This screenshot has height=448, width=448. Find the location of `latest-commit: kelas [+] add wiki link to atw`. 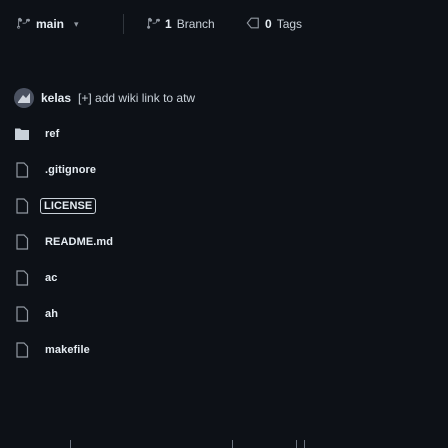

latest-commit: kelas [+] add wiki link to atw is located at coordinates (104, 98).